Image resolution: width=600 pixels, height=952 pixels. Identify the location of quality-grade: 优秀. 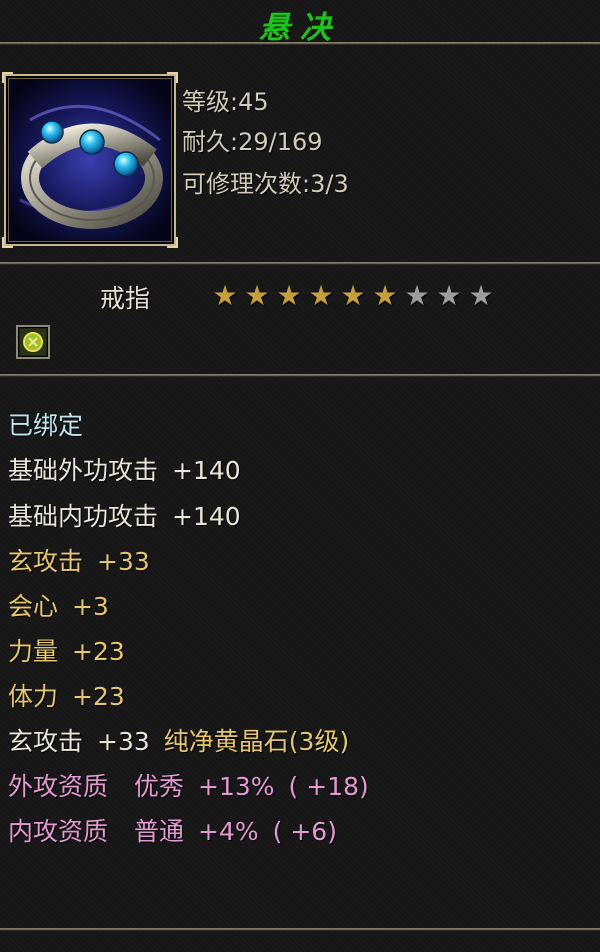
(159, 786).